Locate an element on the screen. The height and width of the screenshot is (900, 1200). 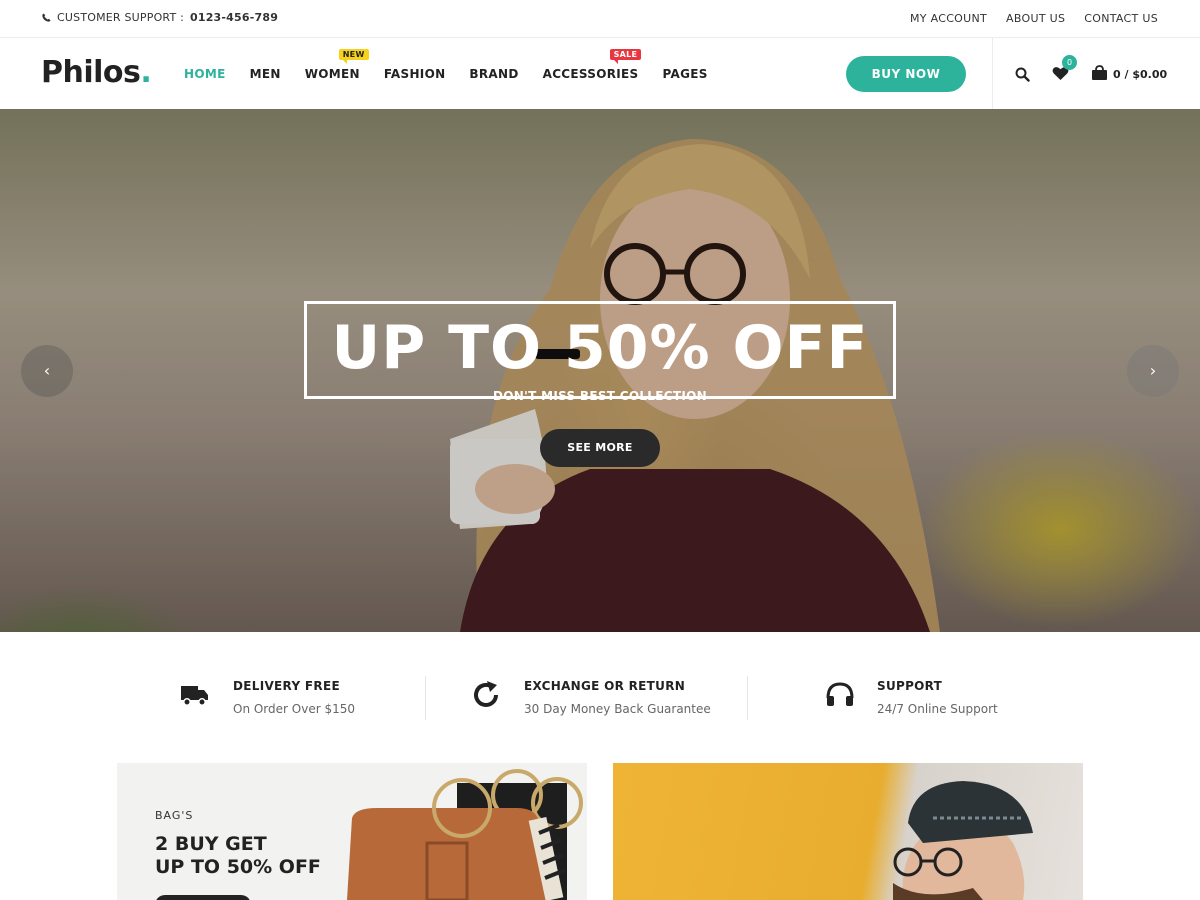
feature-title: DELIVERY FREE is located at coordinates (286, 686).